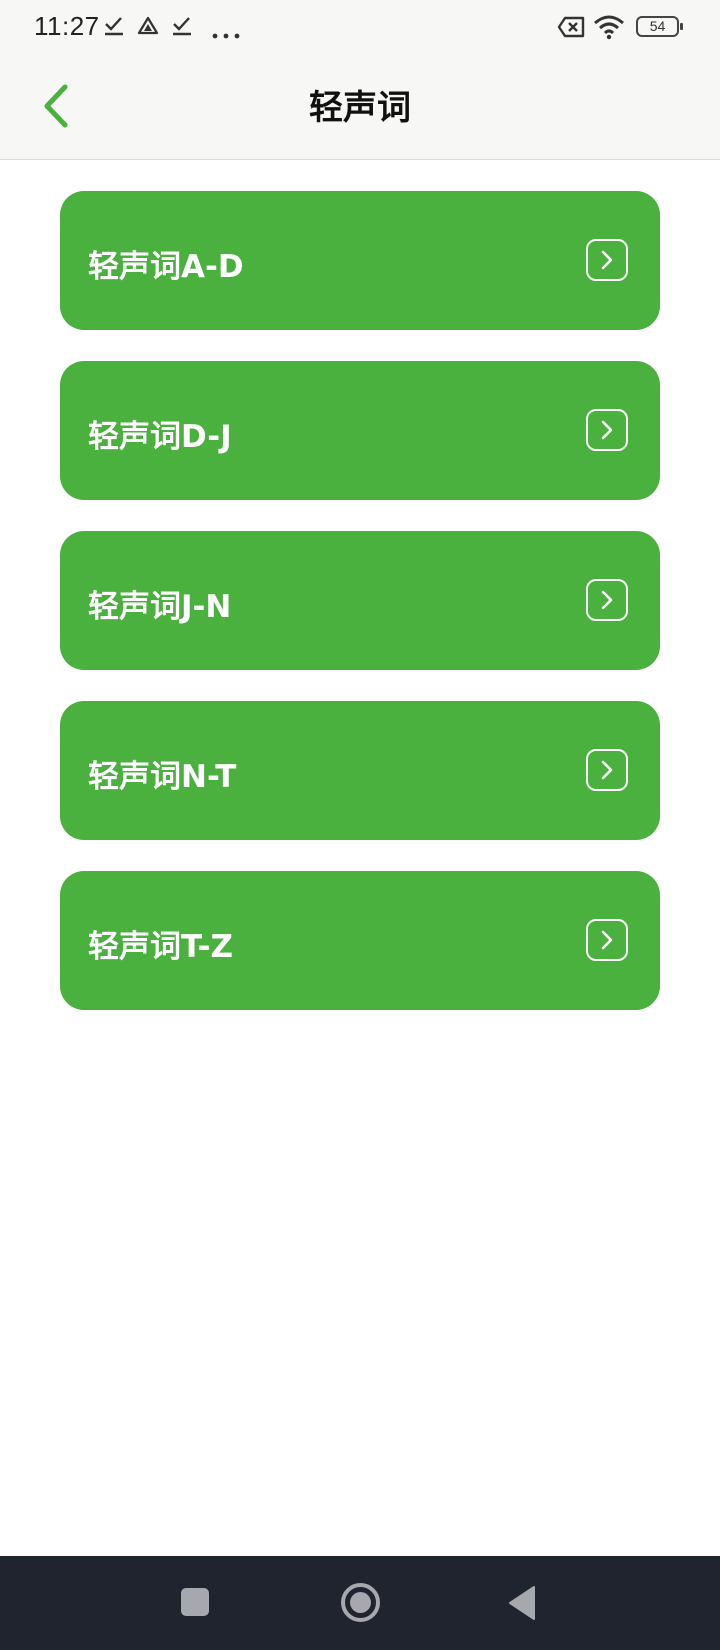  Describe the element at coordinates (360, 28) in the screenshot. I see `status-bar: 11:27 54` at that location.